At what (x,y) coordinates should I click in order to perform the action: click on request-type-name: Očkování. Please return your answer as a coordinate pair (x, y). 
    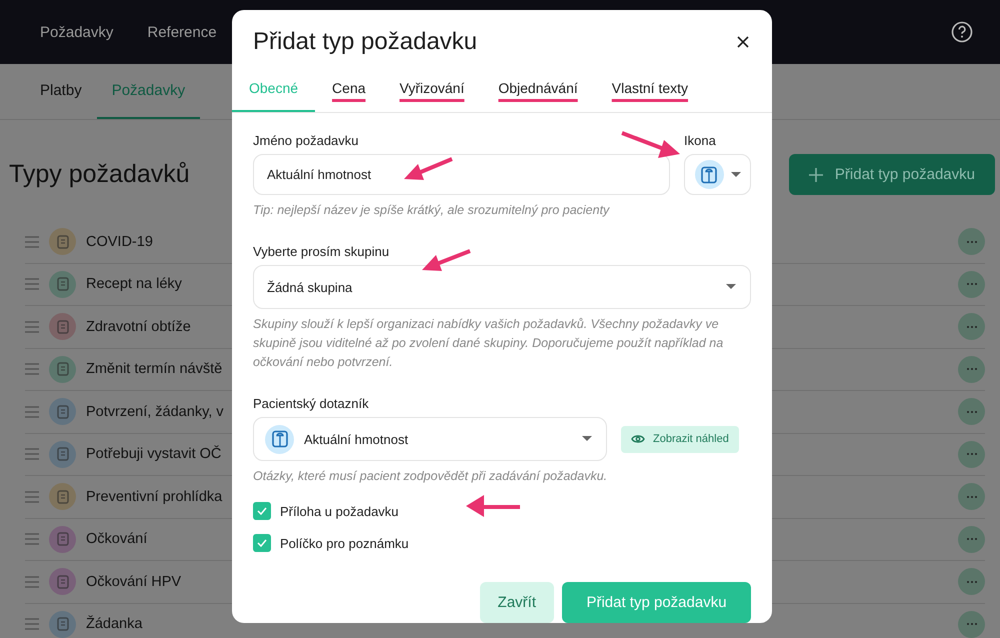
    Looking at the image, I should click on (117, 539).